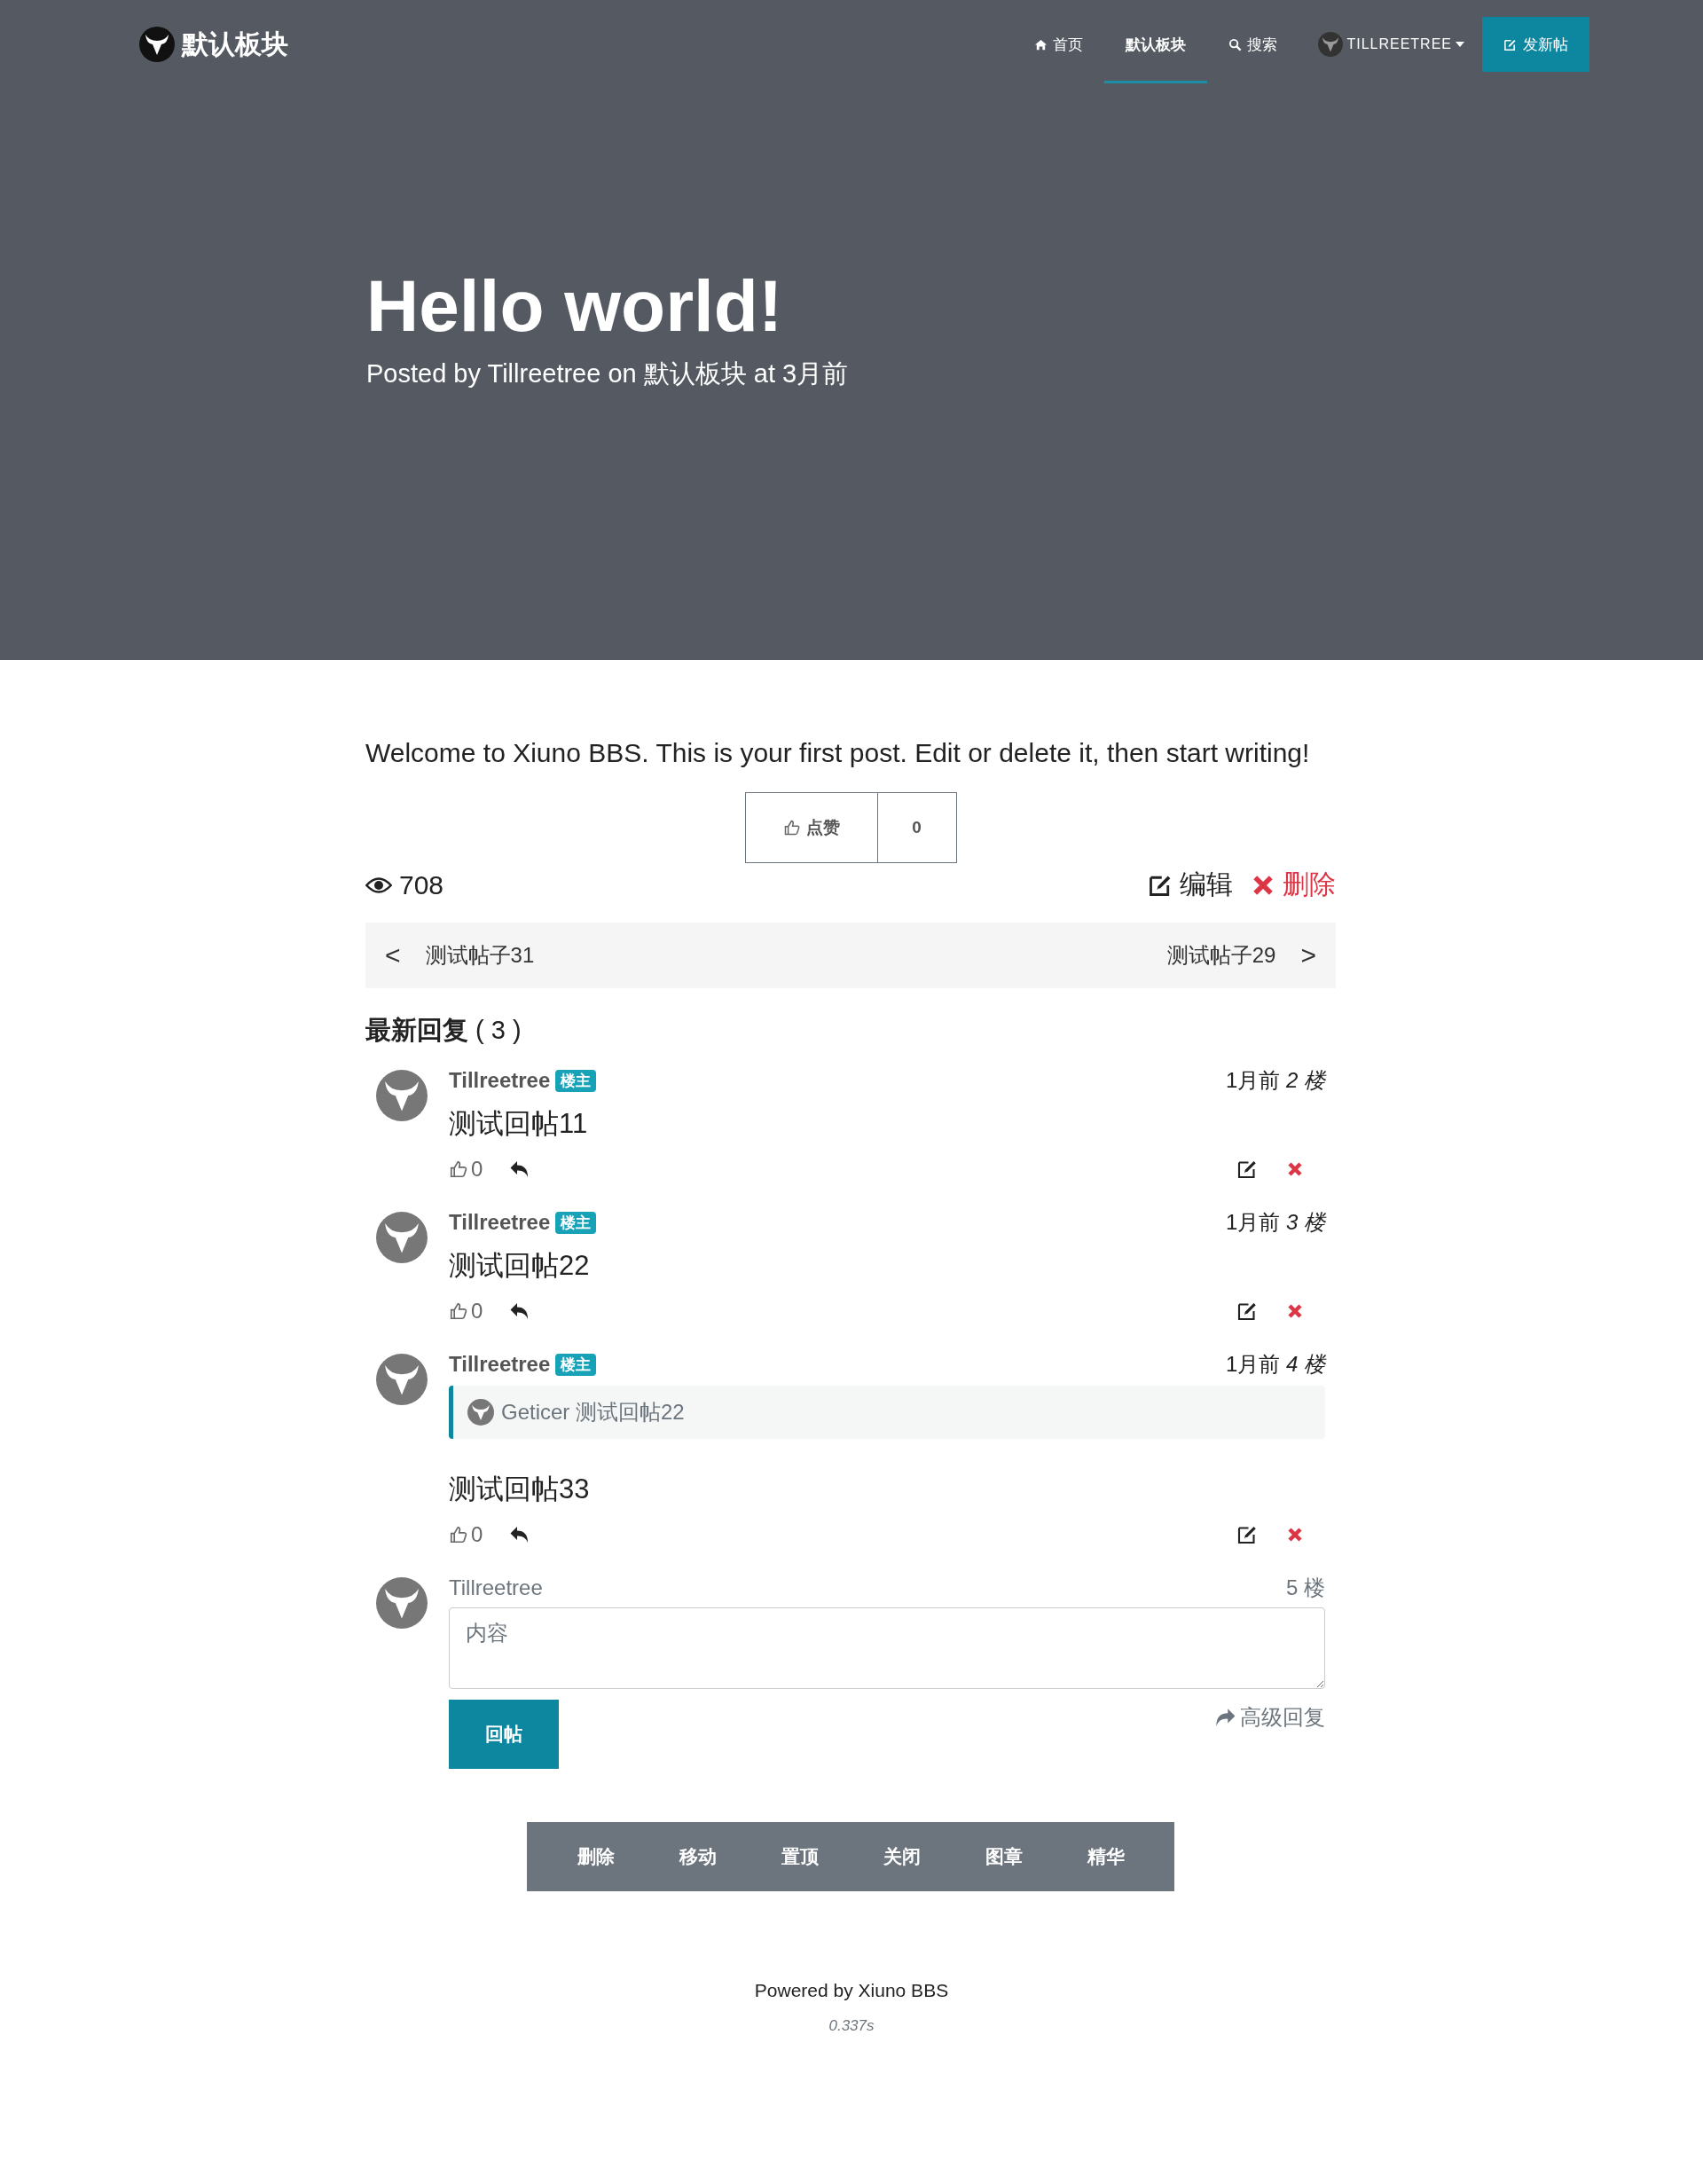 Image resolution: width=1703 pixels, height=2184 pixels. What do you see at coordinates (595, 1856) in the screenshot?
I see `moderation-button: 删除` at bounding box center [595, 1856].